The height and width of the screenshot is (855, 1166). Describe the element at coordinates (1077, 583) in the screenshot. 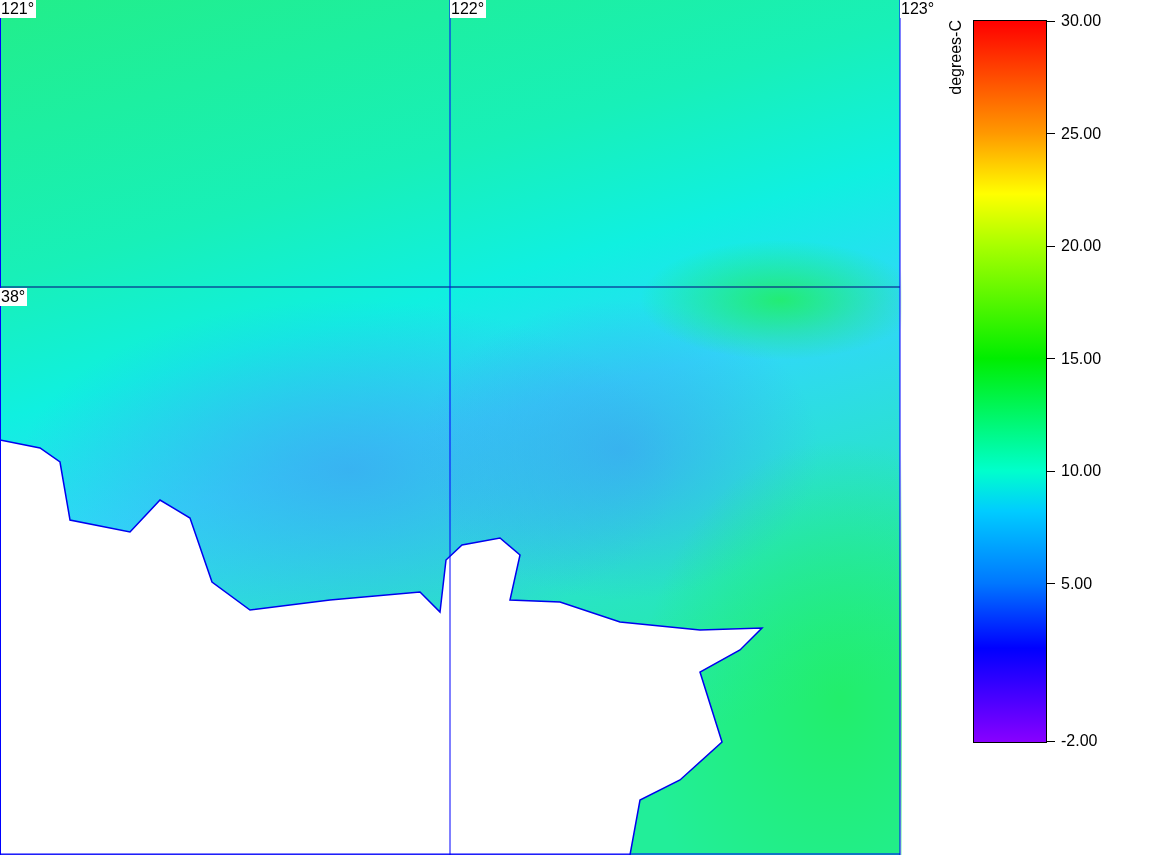

I see `scale-tick-label: 5.00` at that location.